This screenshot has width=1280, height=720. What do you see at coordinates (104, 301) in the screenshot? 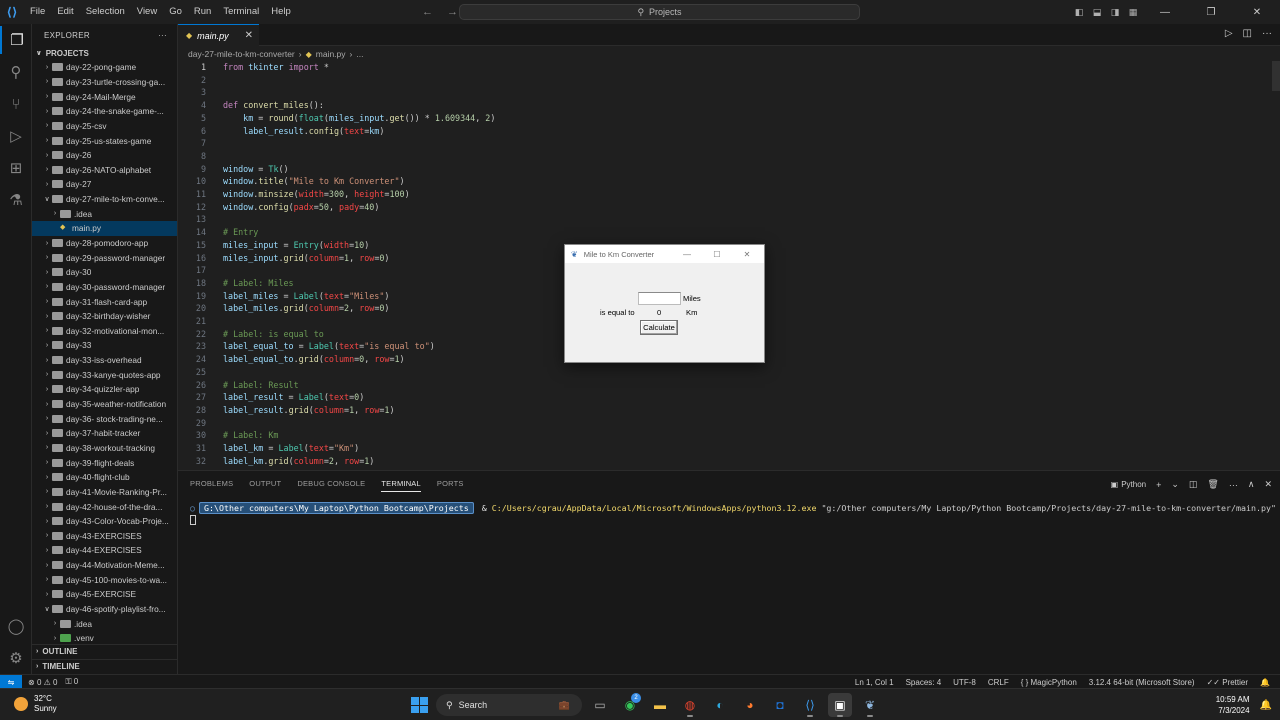
I see `tree-folder-item: › day-31-flash-card-app` at bounding box center [104, 301].